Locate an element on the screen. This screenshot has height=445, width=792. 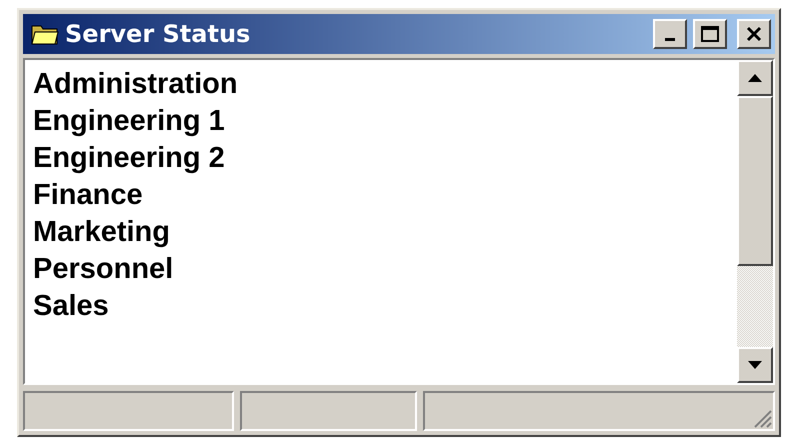
maximize-button is located at coordinates (710, 34).